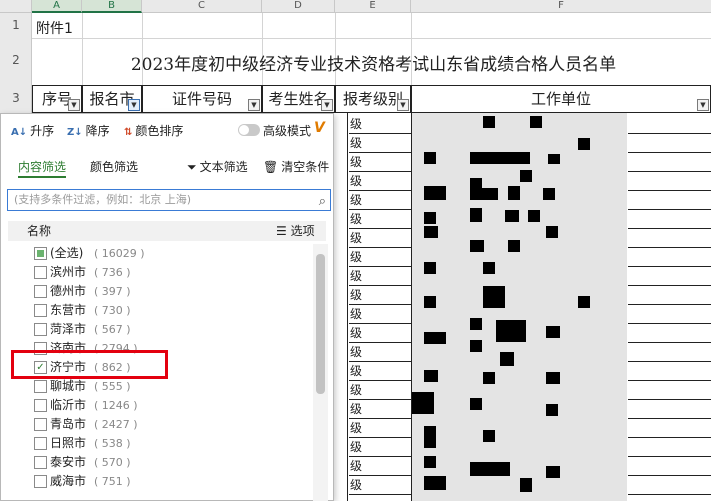 This screenshot has width=711, height=501. Describe the element at coordinates (54, 28) in the screenshot. I see `cell-a1: 附件1` at that location.